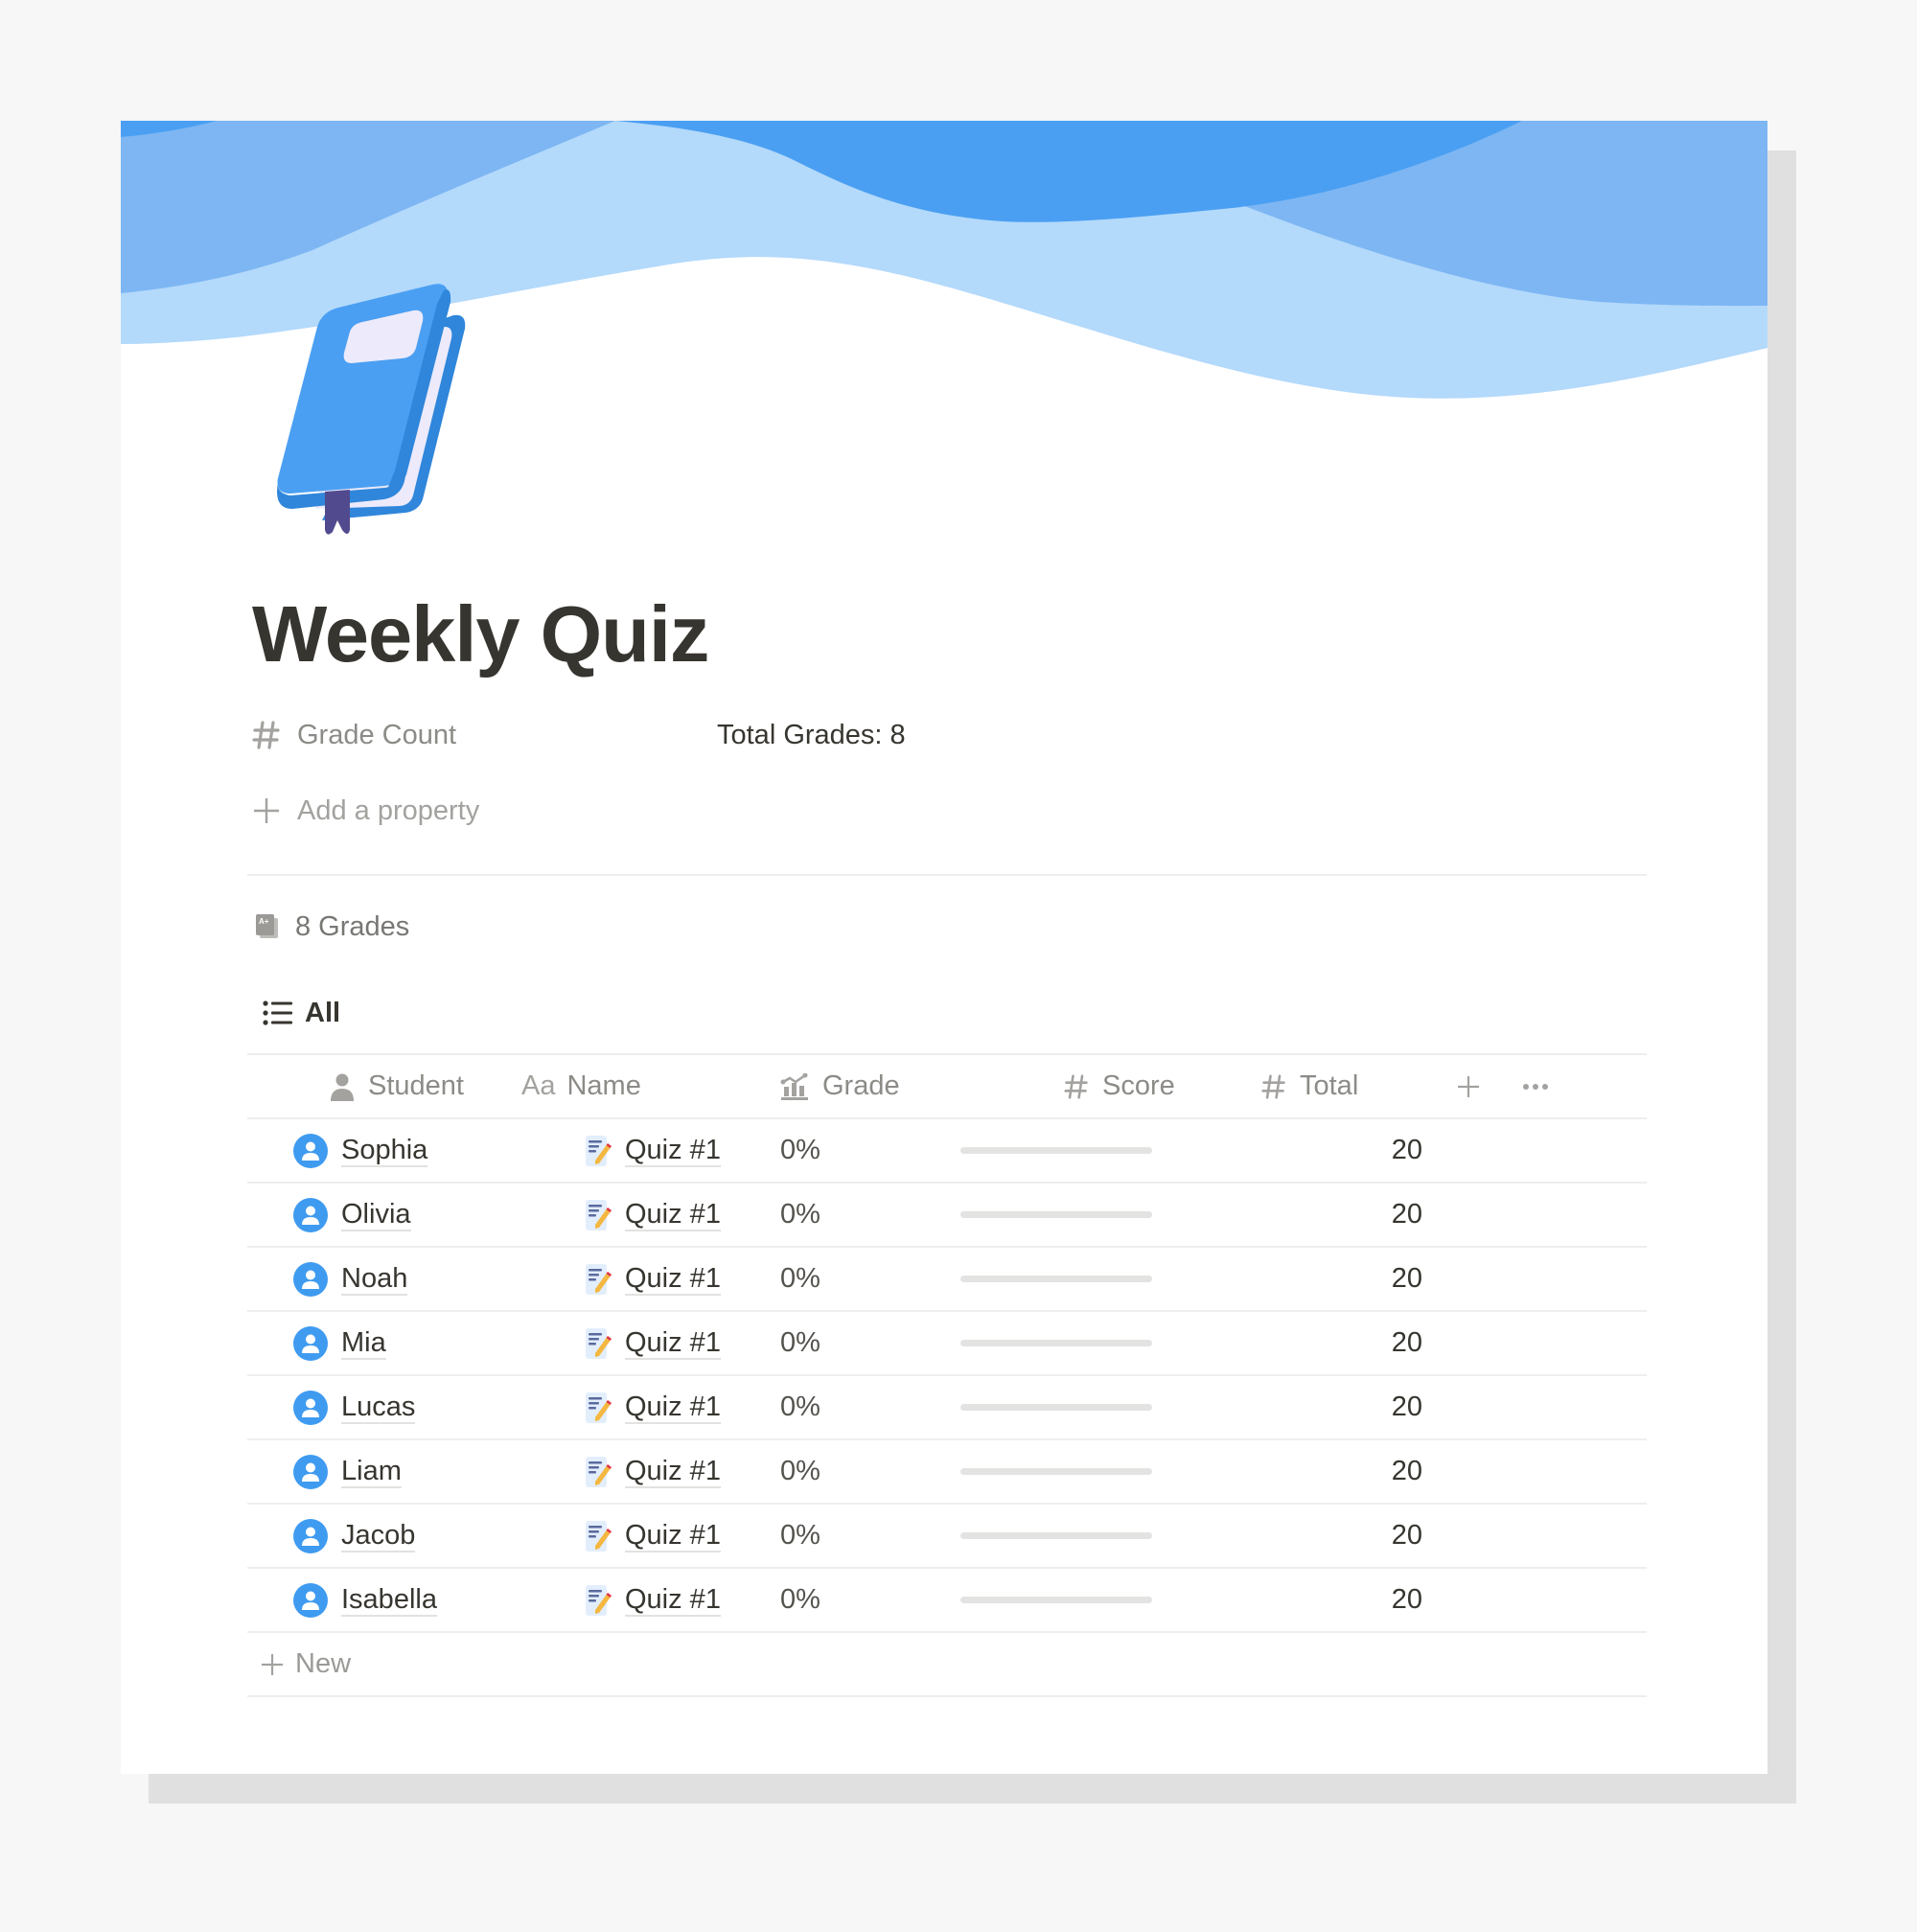 This screenshot has width=1917, height=1932. Describe the element at coordinates (794, 1086) in the screenshot. I see `chart-icon` at that location.